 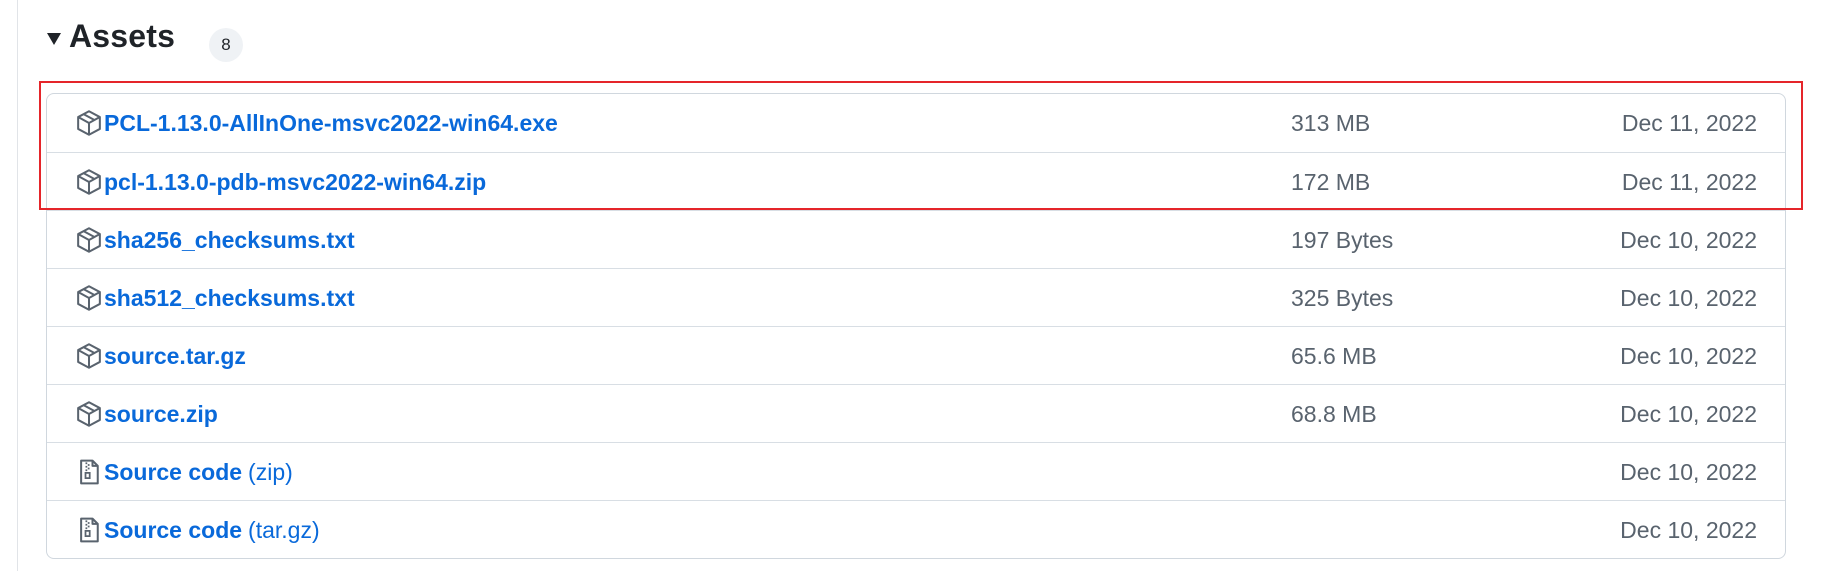 What do you see at coordinates (916, 355) in the screenshot?
I see `asset-row: source.tar.gz 65.6 MB Dec 10, 2022` at bounding box center [916, 355].